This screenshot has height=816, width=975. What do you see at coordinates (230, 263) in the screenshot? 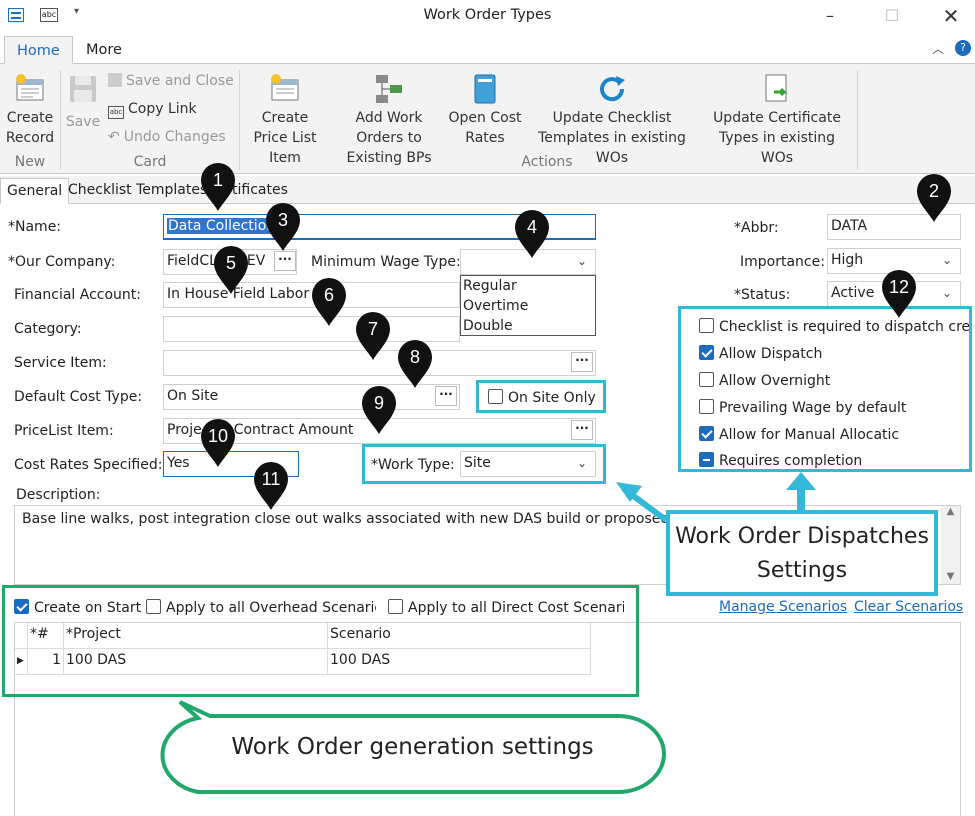
I see `marker-5-number: 5` at bounding box center [230, 263].